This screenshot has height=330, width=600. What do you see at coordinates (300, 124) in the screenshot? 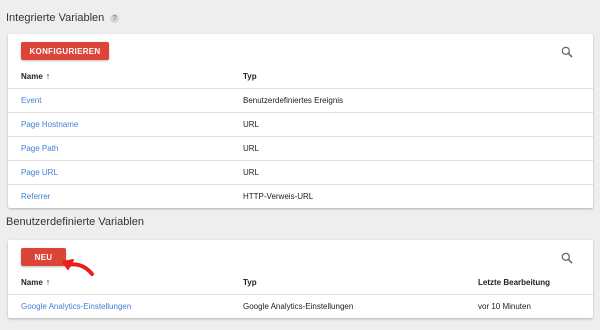
I see `table-row: Page Hostname URL` at bounding box center [300, 124].